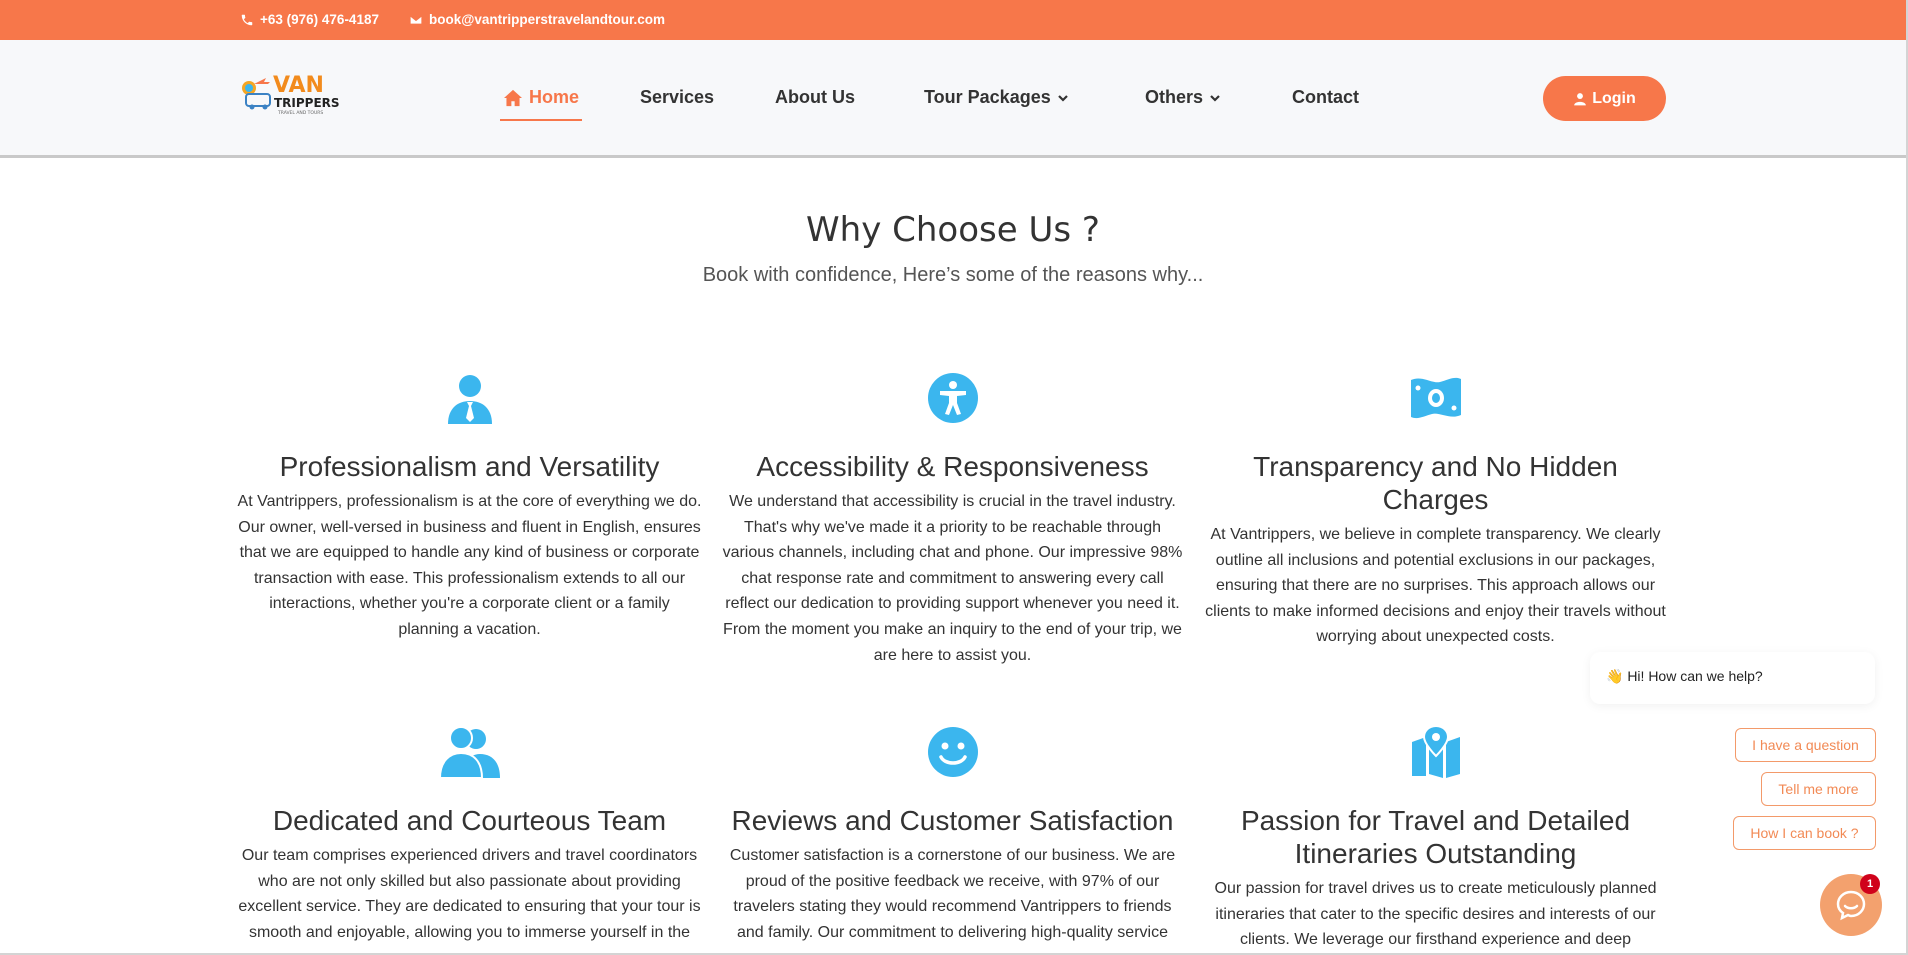 This screenshot has width=1908, height=955. I want to click on logo-tagline: TRAVEL AND TOURS, so click(300, 113).